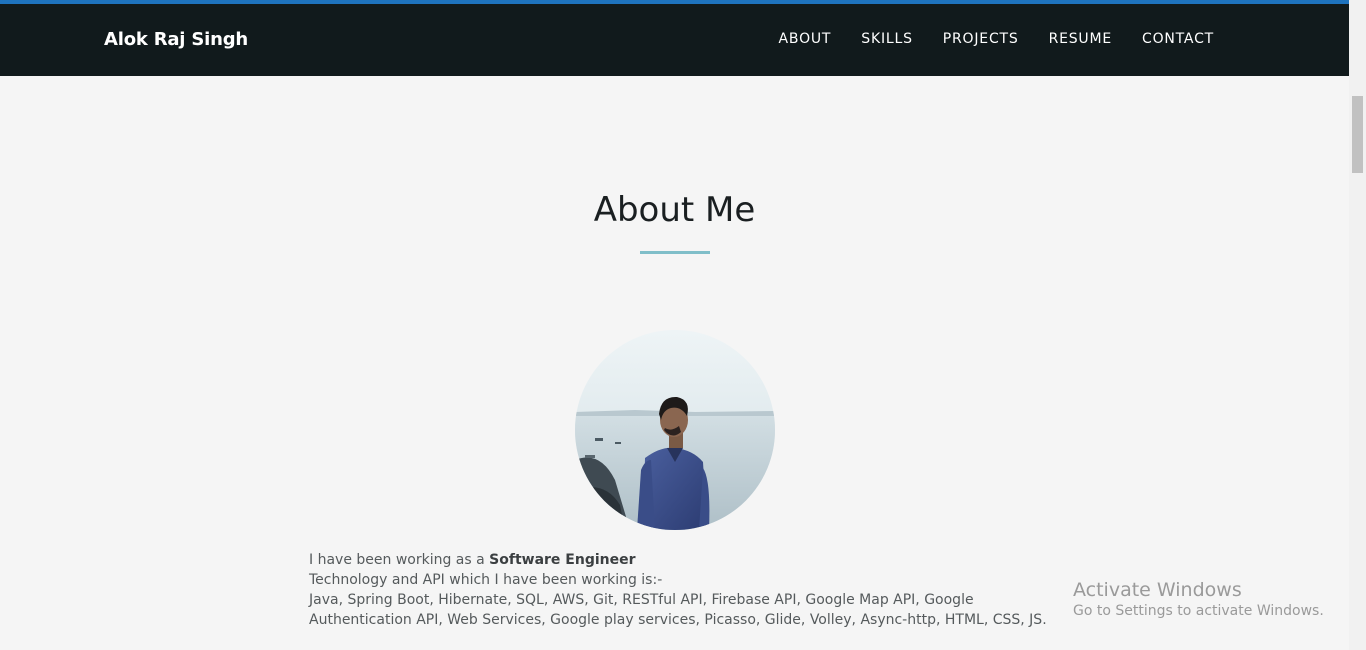 This screenshot has height=650, width=1366. Describe the element at coordinates (176, 39) in the screenshot. I see `brand-link: Alok Raj Singh` at that location.